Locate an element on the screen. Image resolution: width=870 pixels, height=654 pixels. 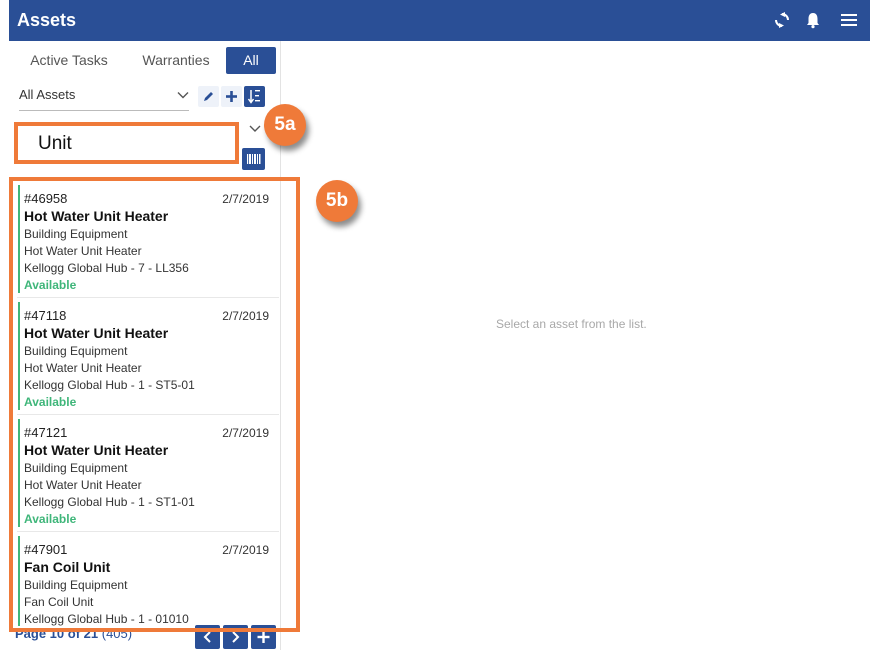
page-title: Assets is located at coordinates (47, 20).